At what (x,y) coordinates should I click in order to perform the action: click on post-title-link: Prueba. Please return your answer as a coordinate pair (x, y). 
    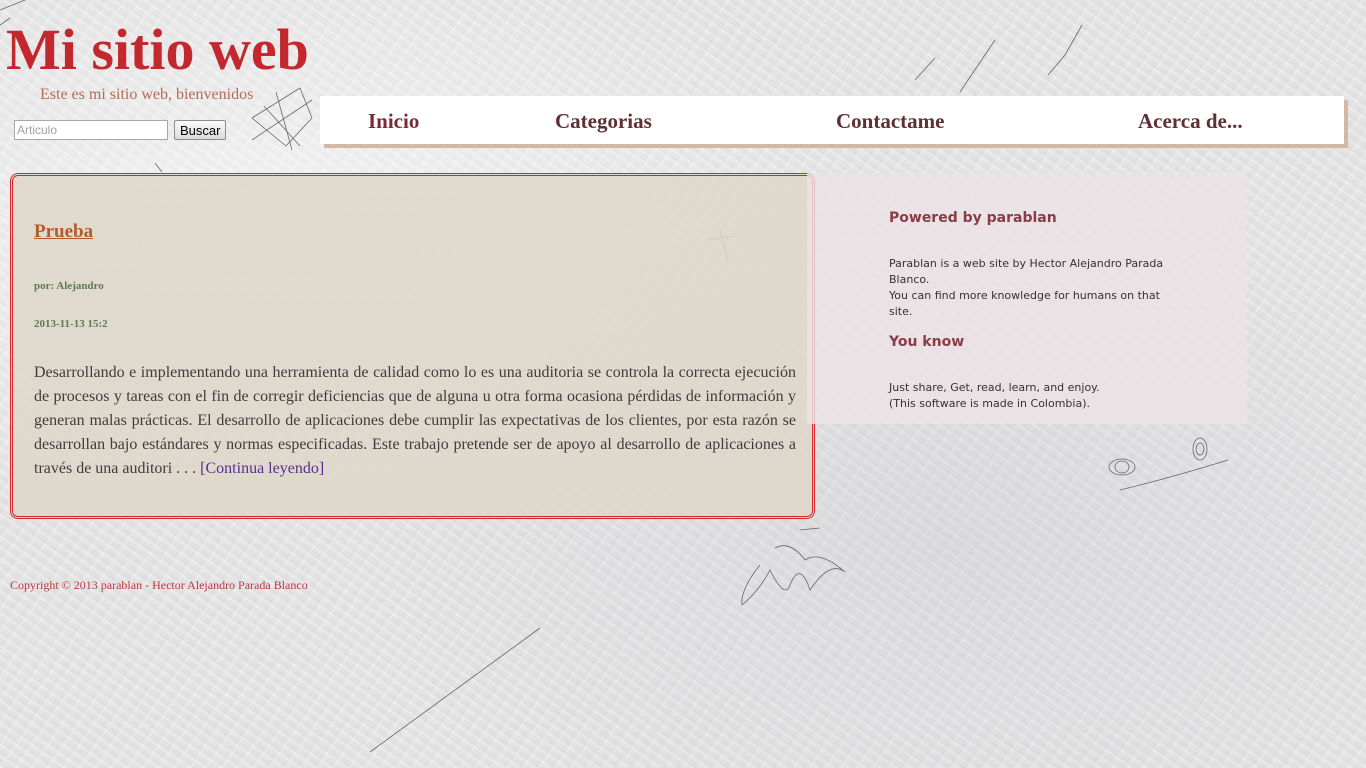
    Looking at the image, I should click on (63, 232).